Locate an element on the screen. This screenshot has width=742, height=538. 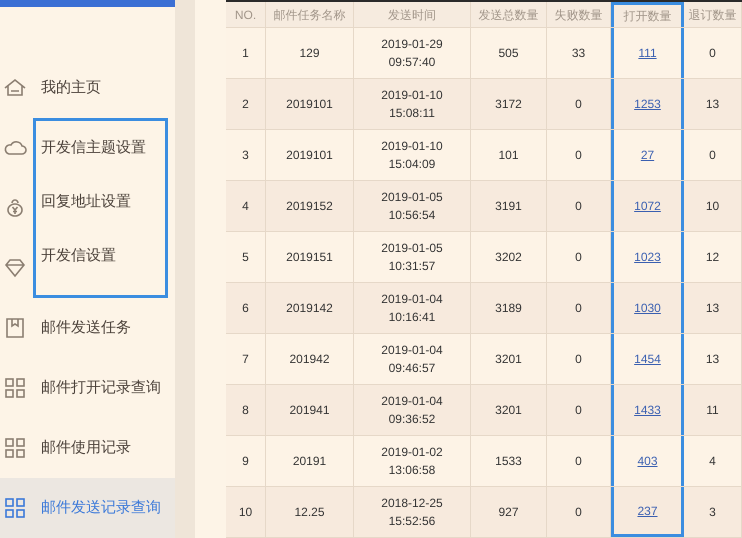
table-cell-text: 1533 is located at coordinates (508, 461).